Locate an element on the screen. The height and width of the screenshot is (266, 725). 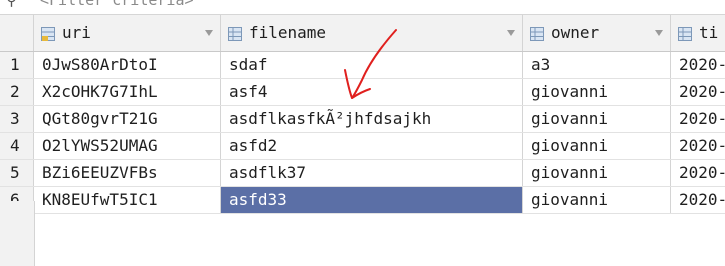
table-row: 4 O2lYWS52UMAG asfd2 giovanni 2020- is located at coordinates (362, 146).